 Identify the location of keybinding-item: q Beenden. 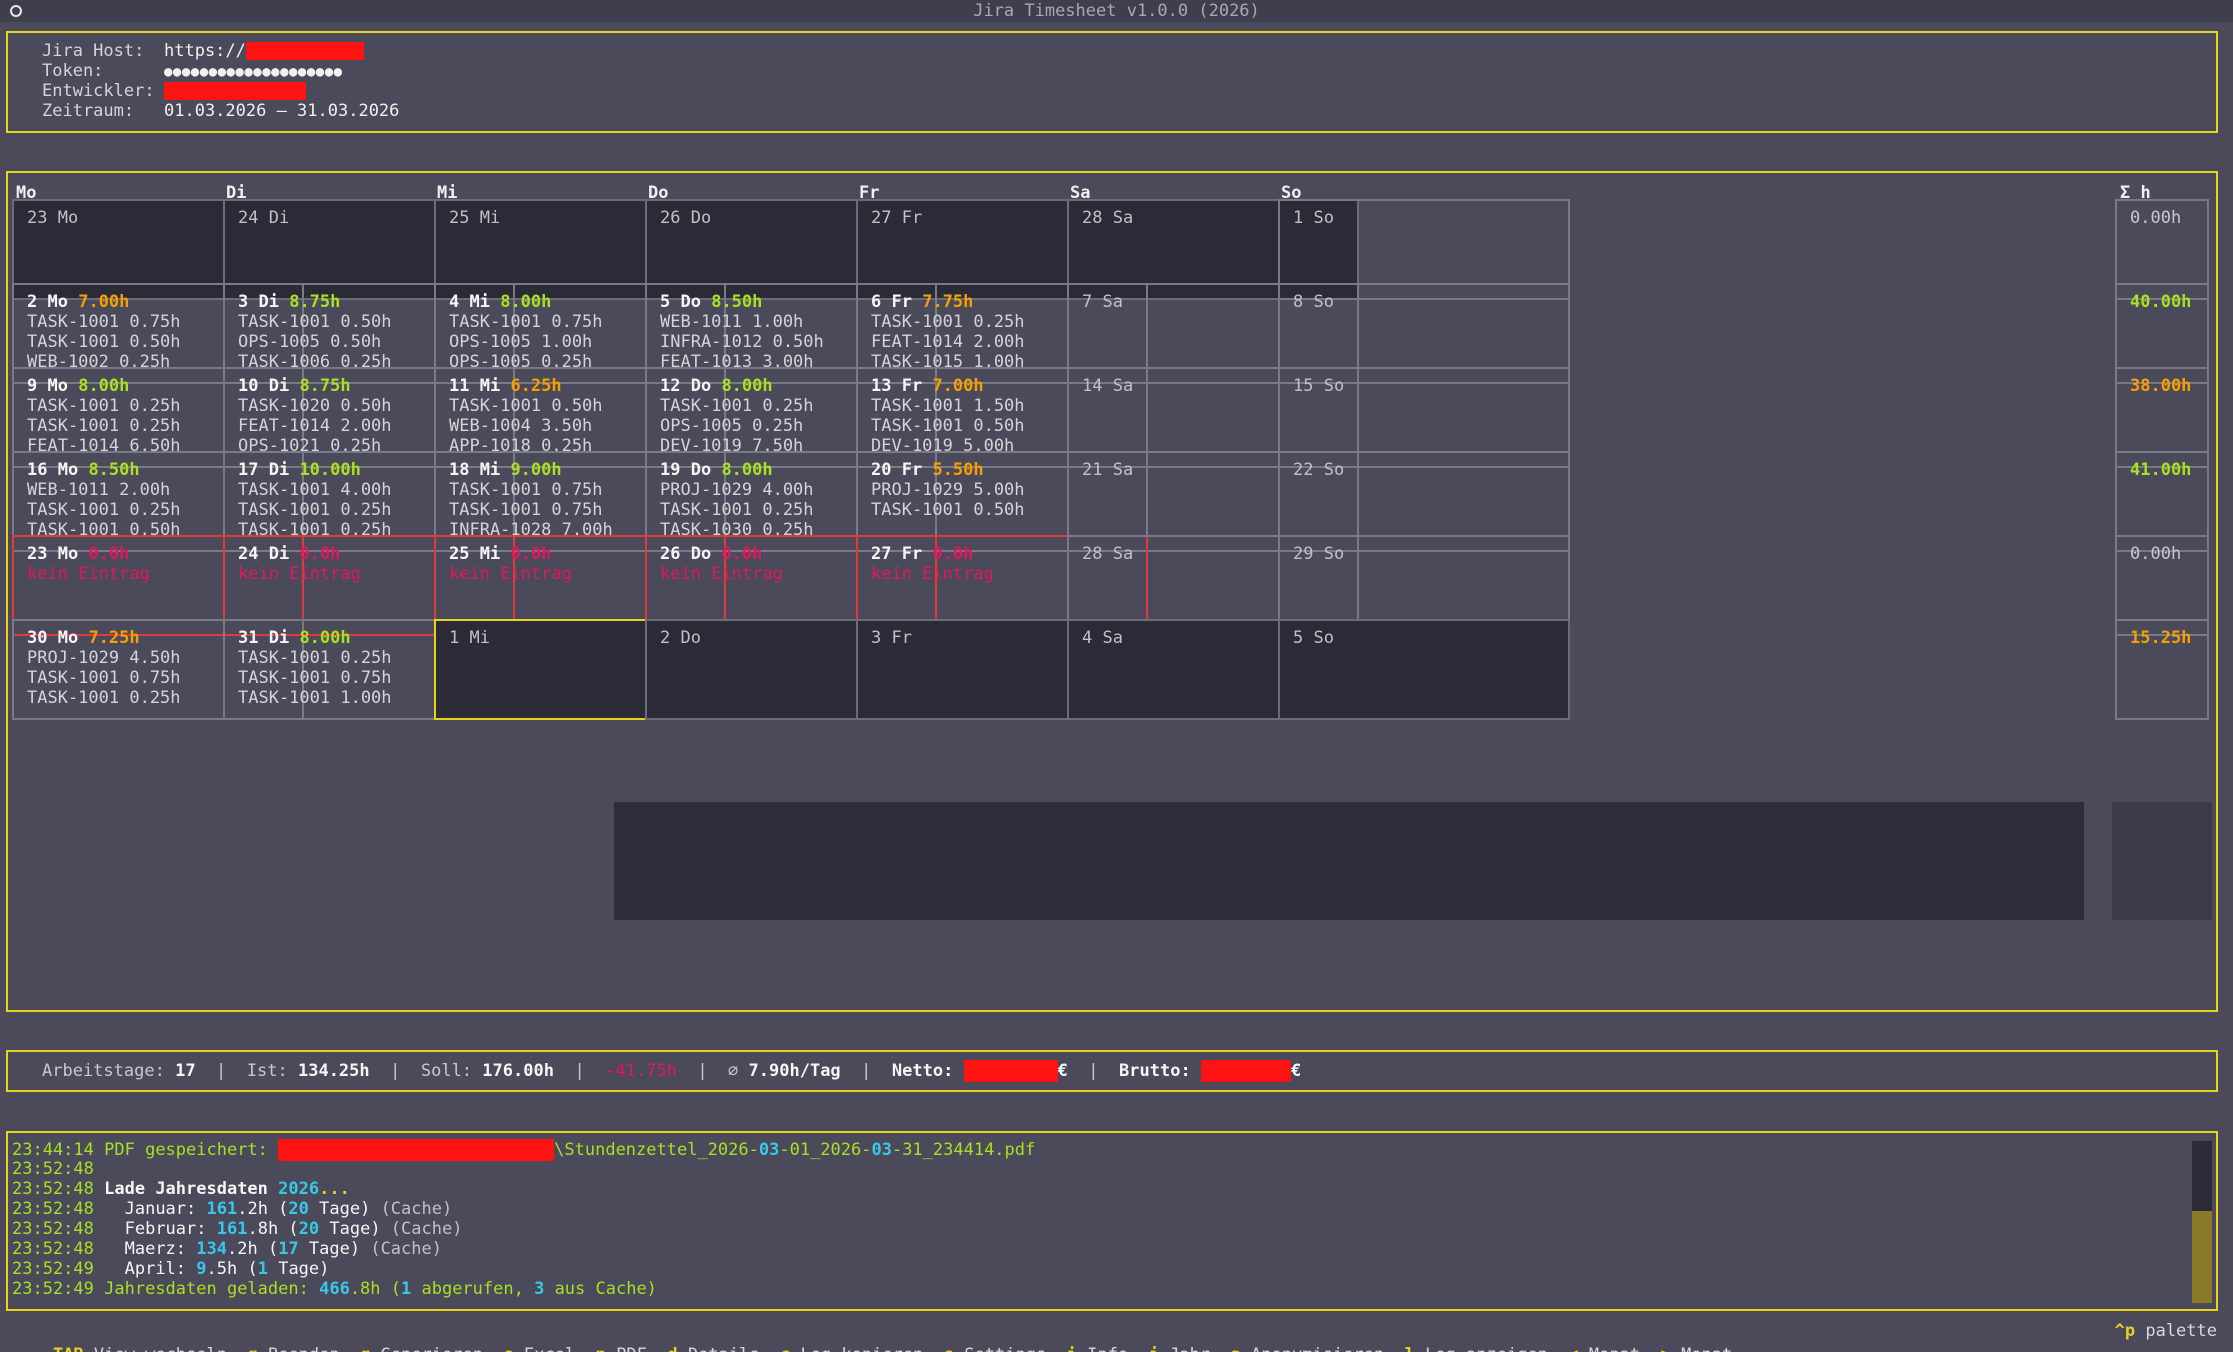
(293, 1348).